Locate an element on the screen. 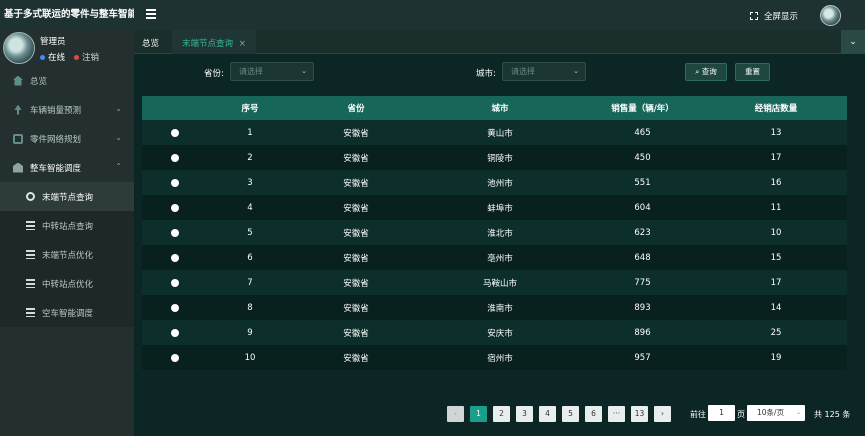  sidebar-subitem-label: 末端节点查询 is located at coordinates (68, 197).